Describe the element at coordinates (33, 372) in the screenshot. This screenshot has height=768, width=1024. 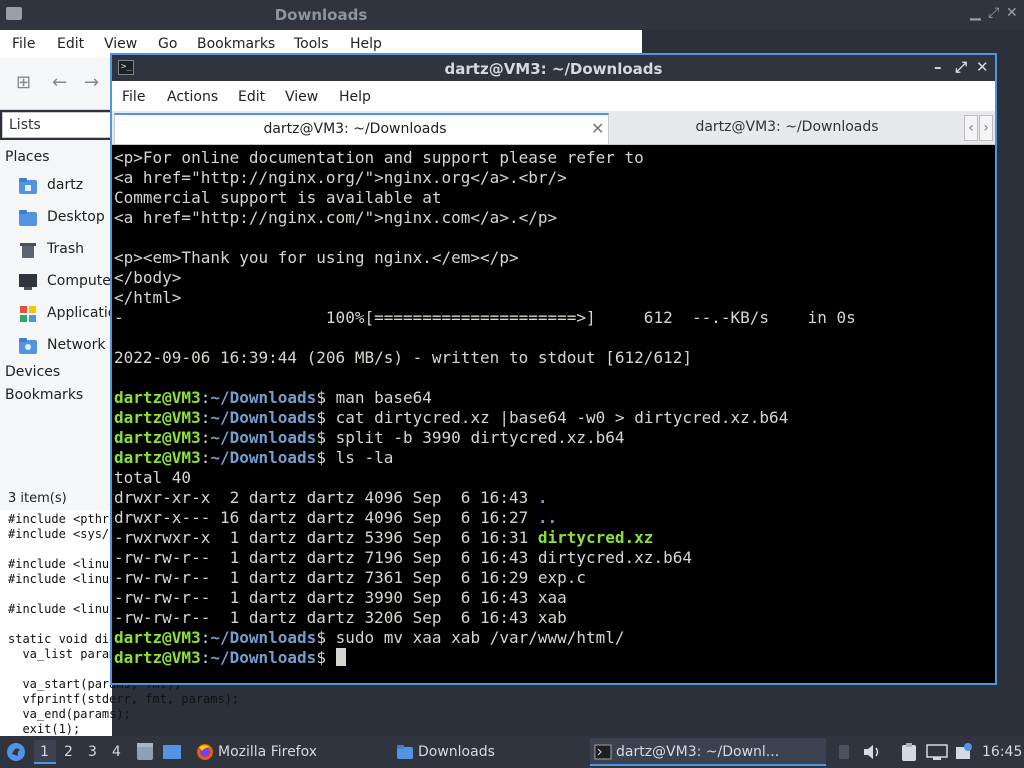
I see `devices-header: Devices` at that location.